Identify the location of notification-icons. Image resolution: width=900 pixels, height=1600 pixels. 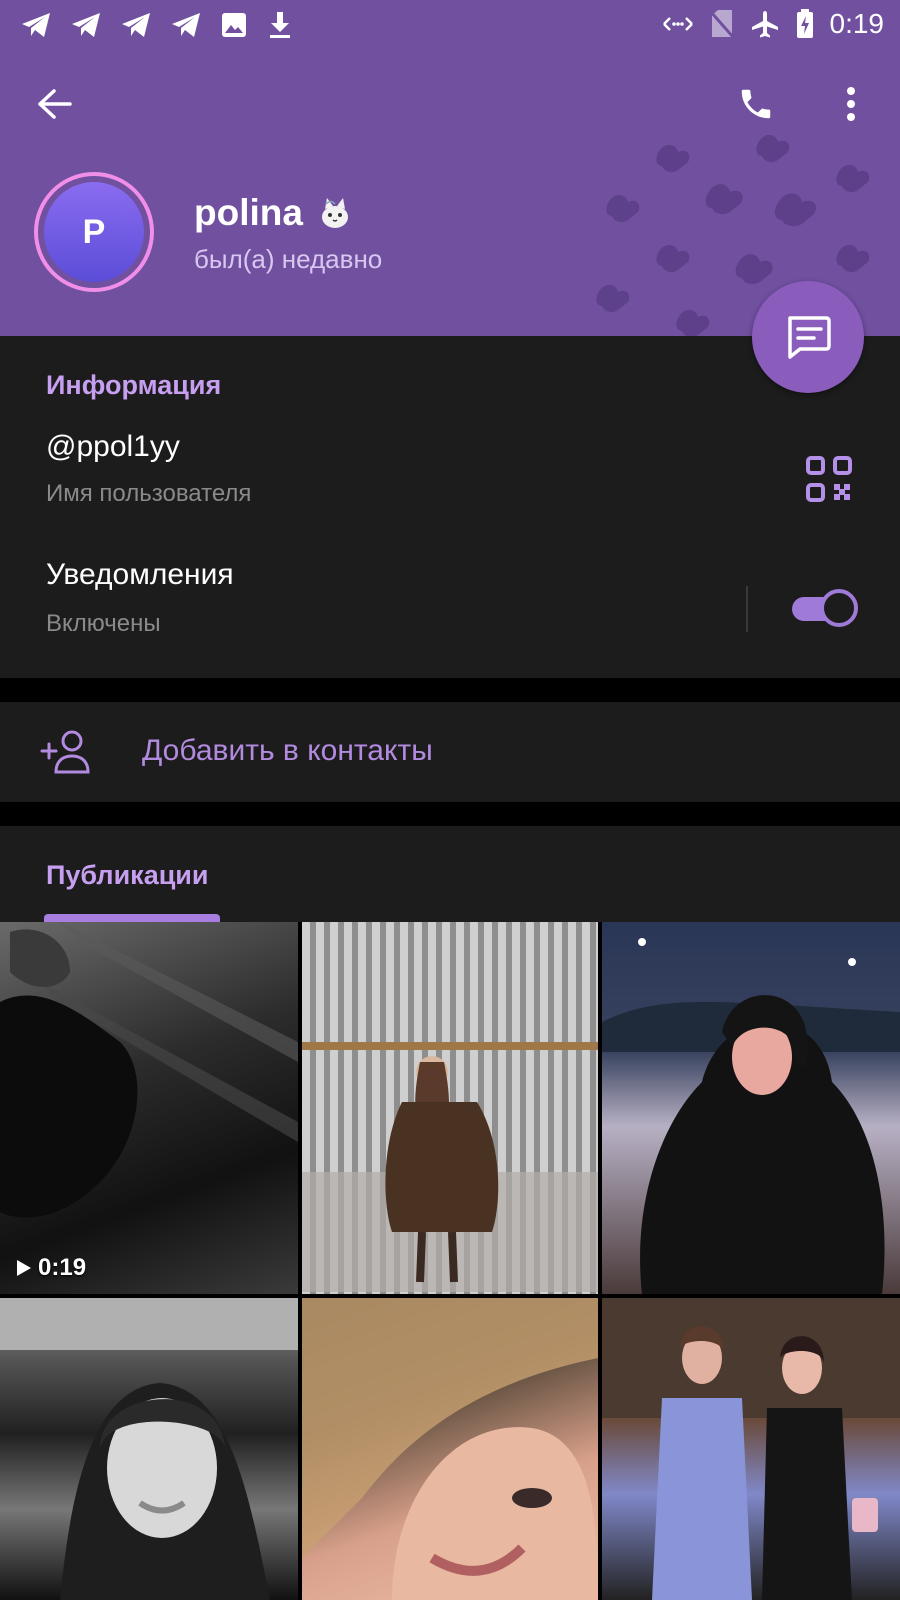
(157, 25).